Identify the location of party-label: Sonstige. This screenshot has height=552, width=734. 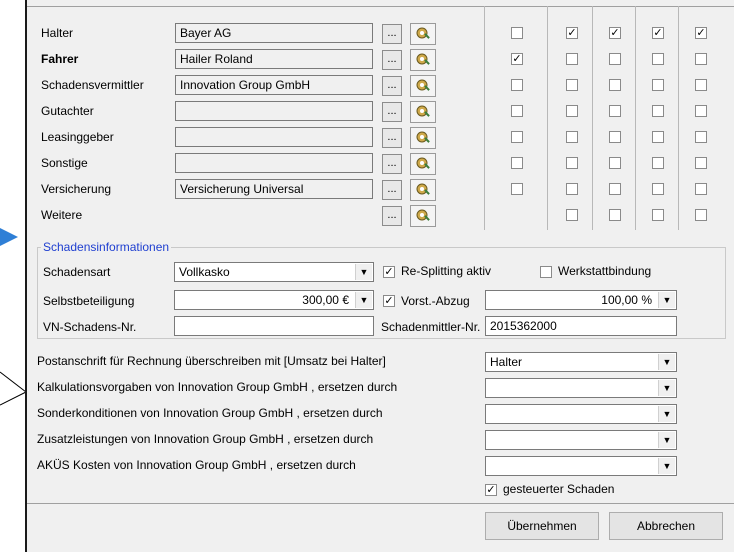
(64, 163).